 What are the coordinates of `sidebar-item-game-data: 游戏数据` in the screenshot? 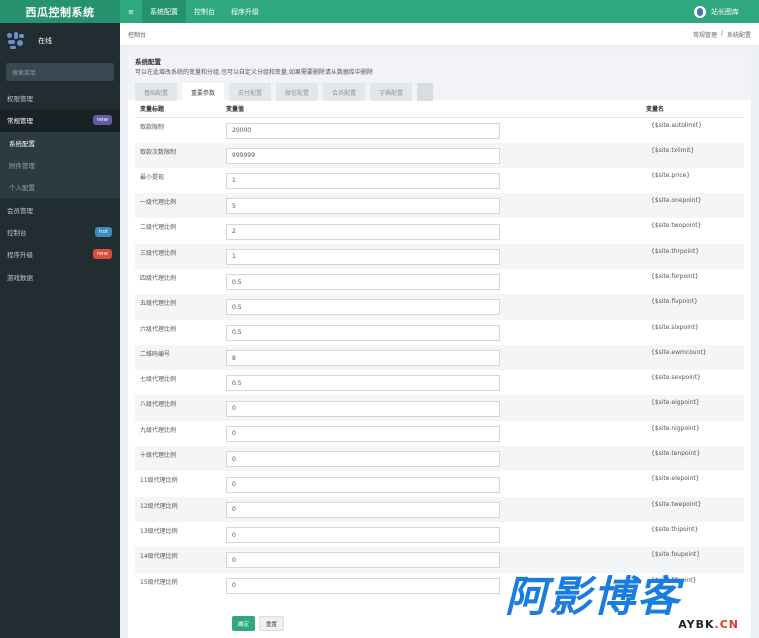 It's located at (60, 276).